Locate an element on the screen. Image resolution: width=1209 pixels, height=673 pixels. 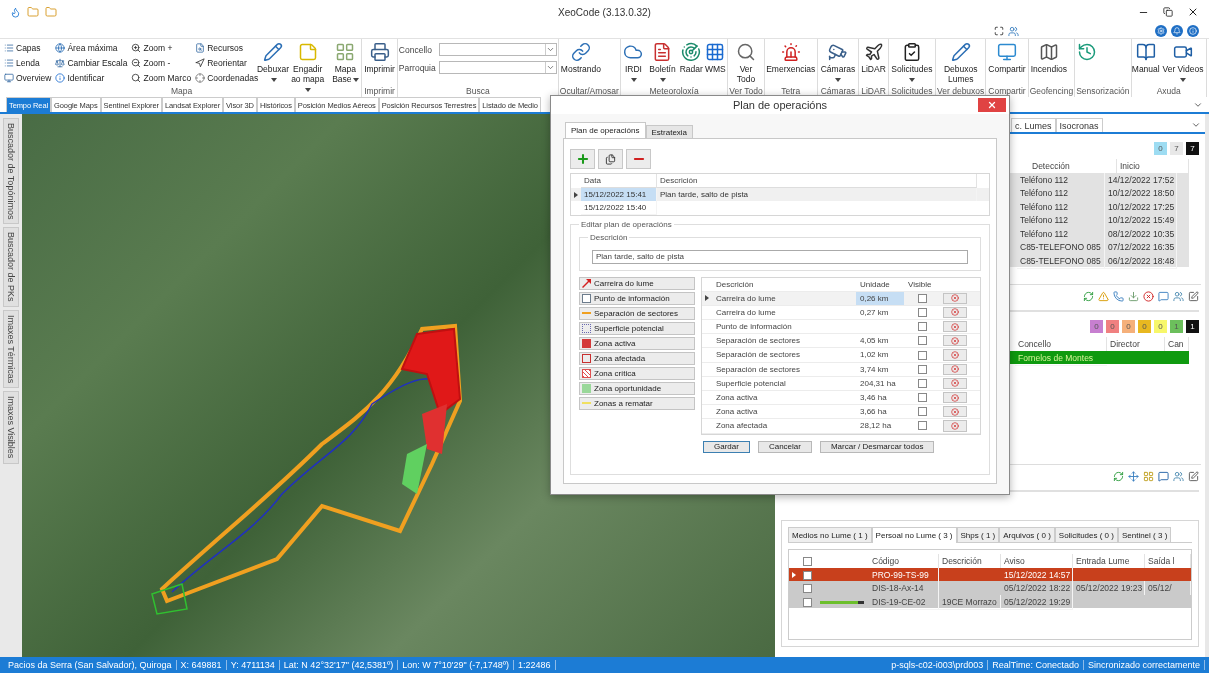
tab: Plan de operacións is located at coordinates (605, 130).